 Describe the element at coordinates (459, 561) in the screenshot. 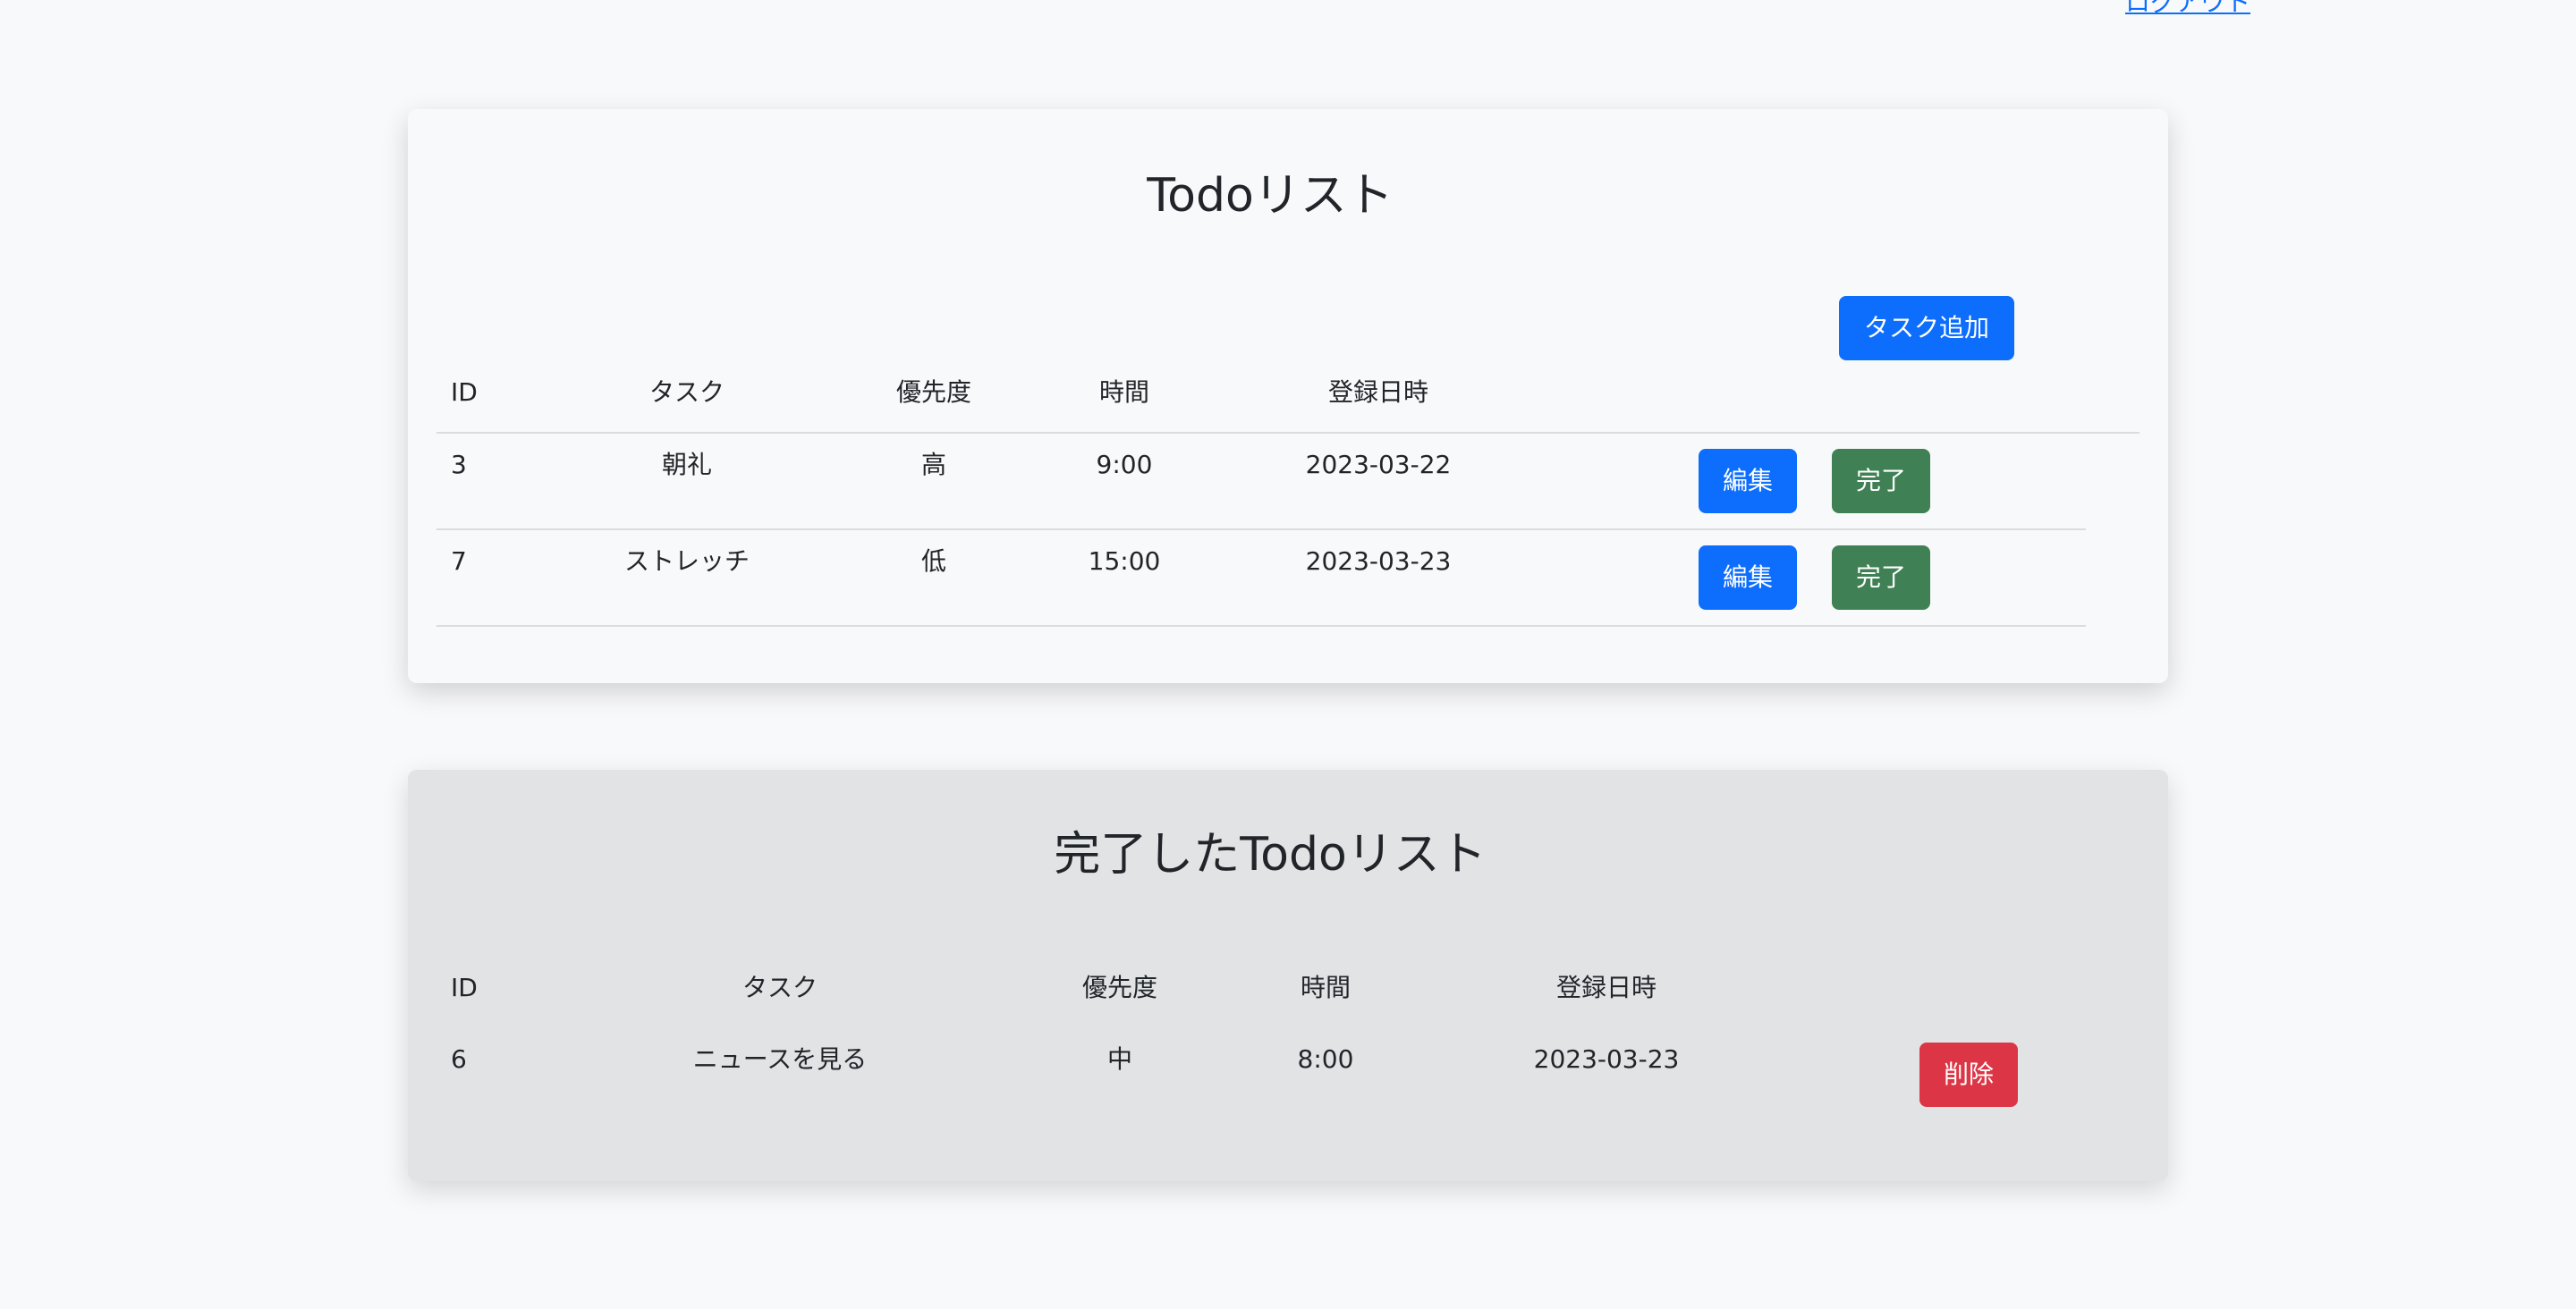

I see `row-id: 7` at that location.